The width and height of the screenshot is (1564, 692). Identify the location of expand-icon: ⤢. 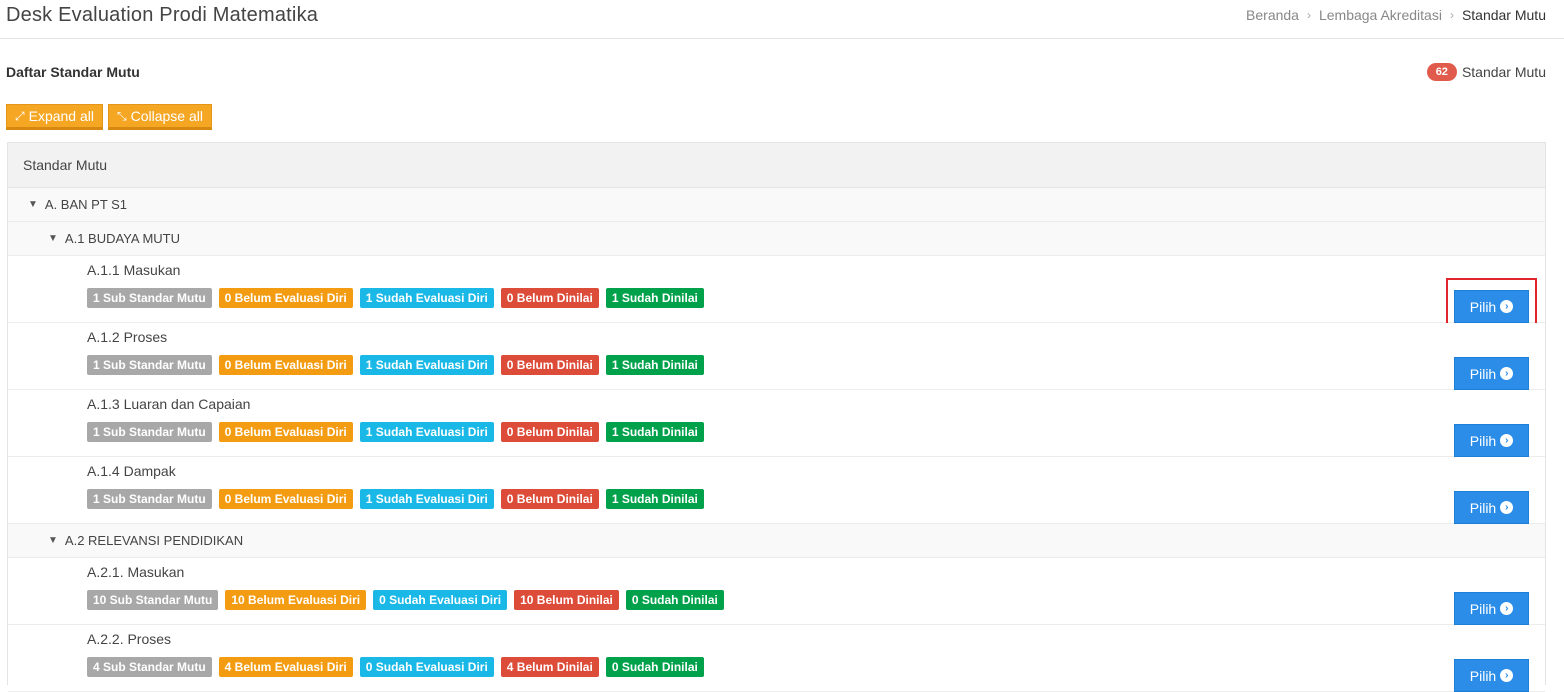
(20, 116).